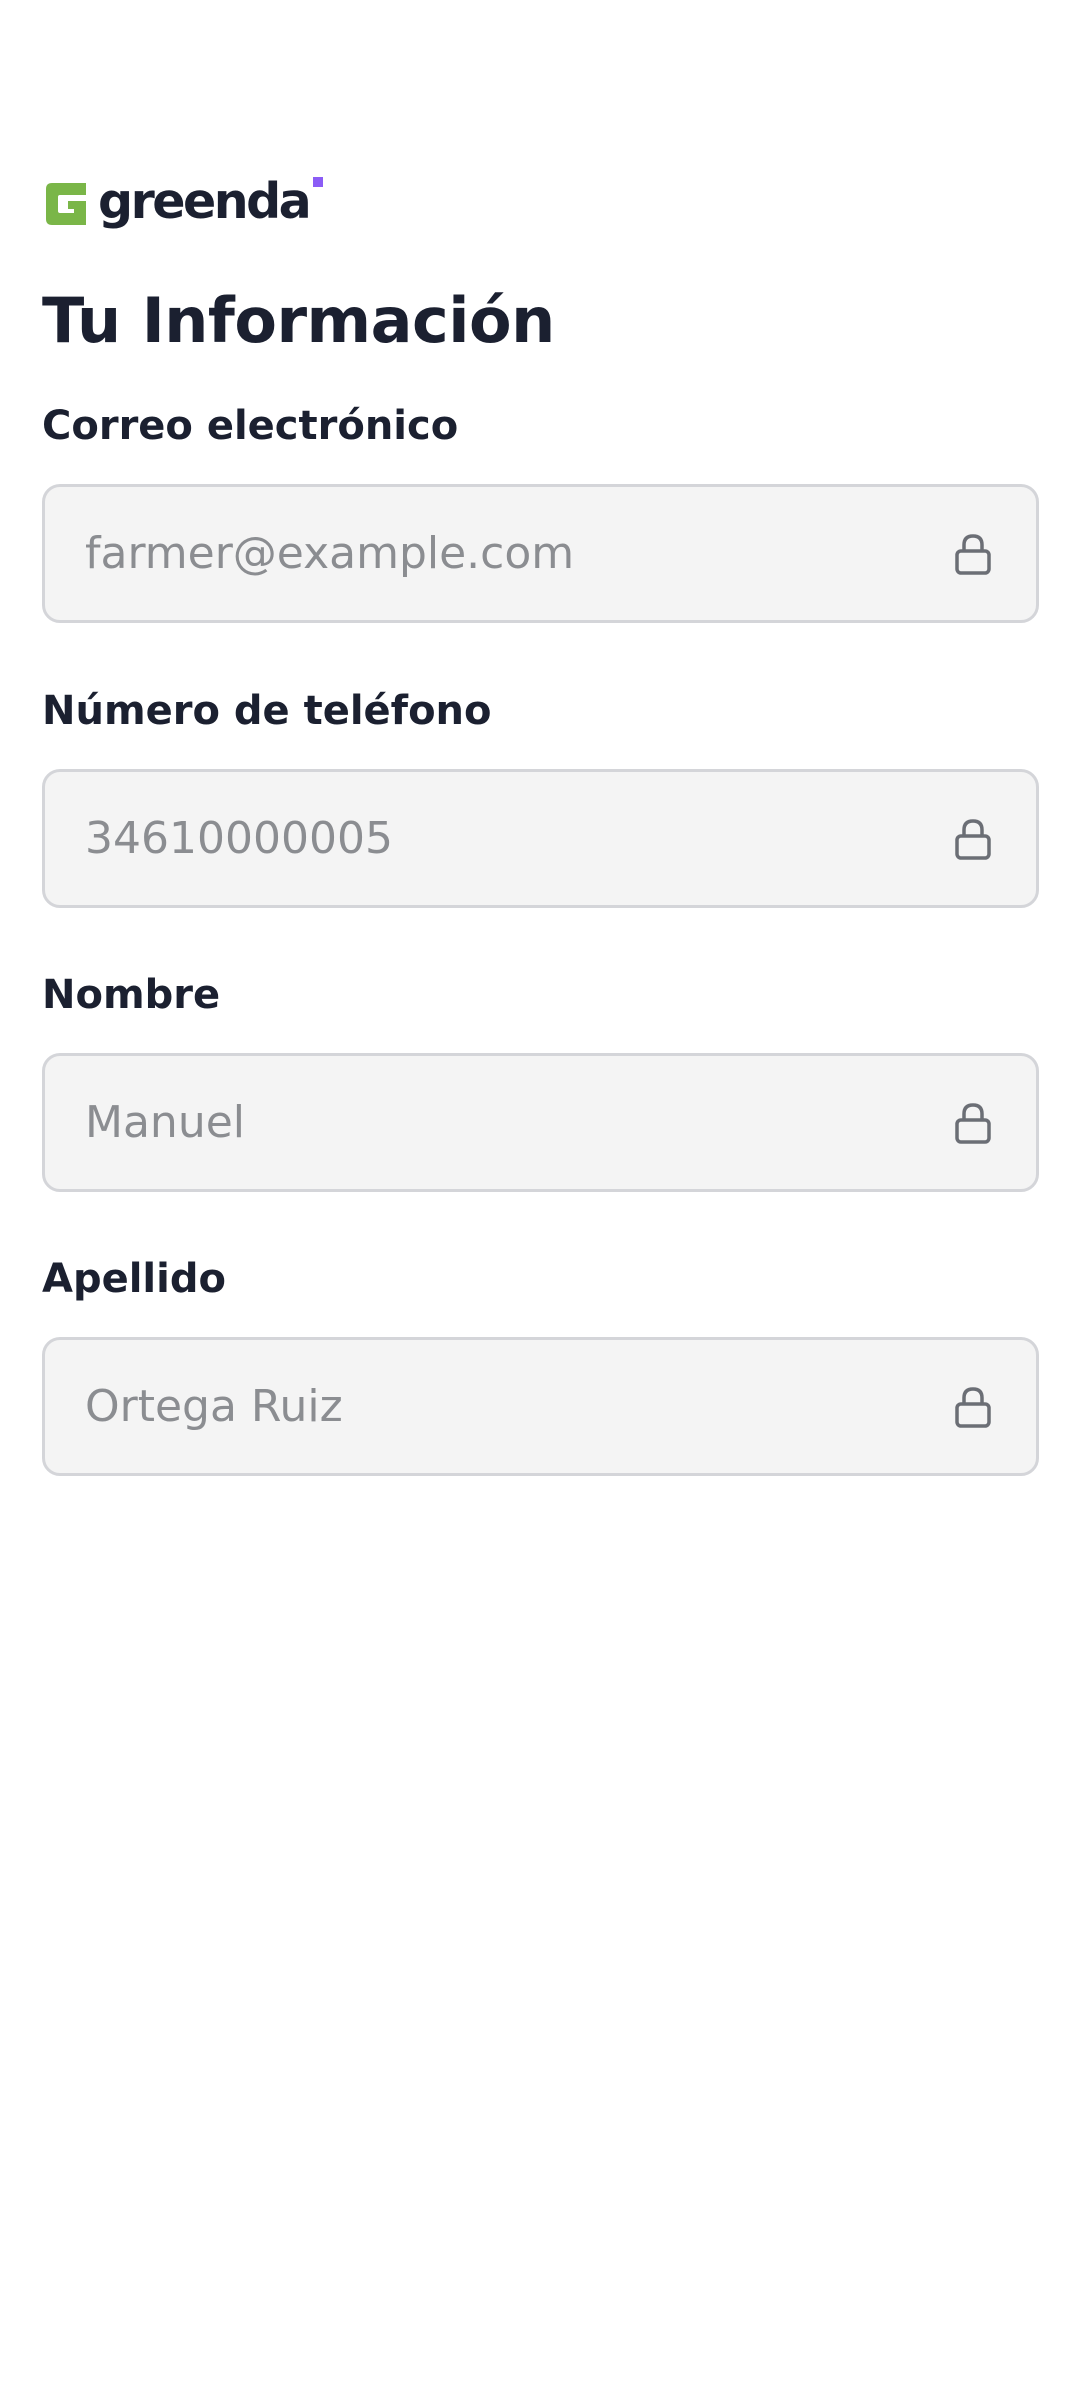 Image resolution: width=1080 pixels, height=2400 pixels. I want to click on brand-accent-dot, so click(318, 182).